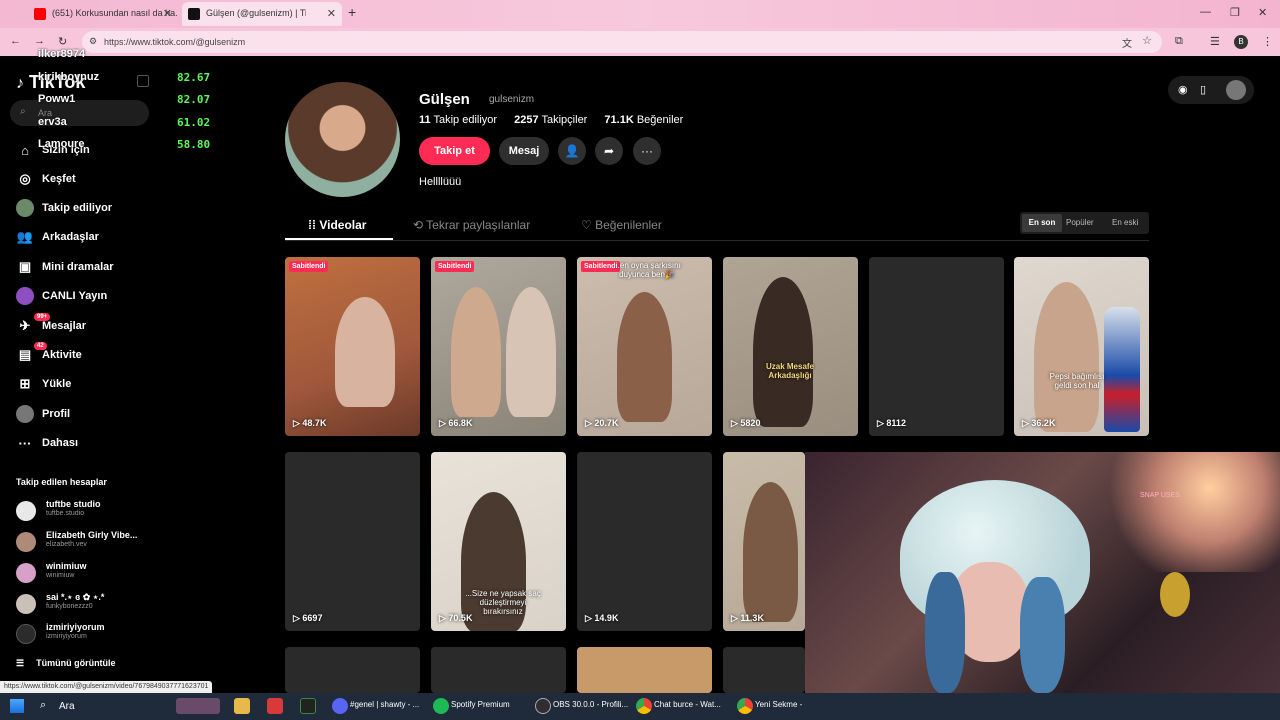 Image resolution: width=1280 pixels, height=720 pixels. What do you see at coordinates (17, 706) in the screenshot?
I see `windows-start-icon` at bounding box center [17, 706].